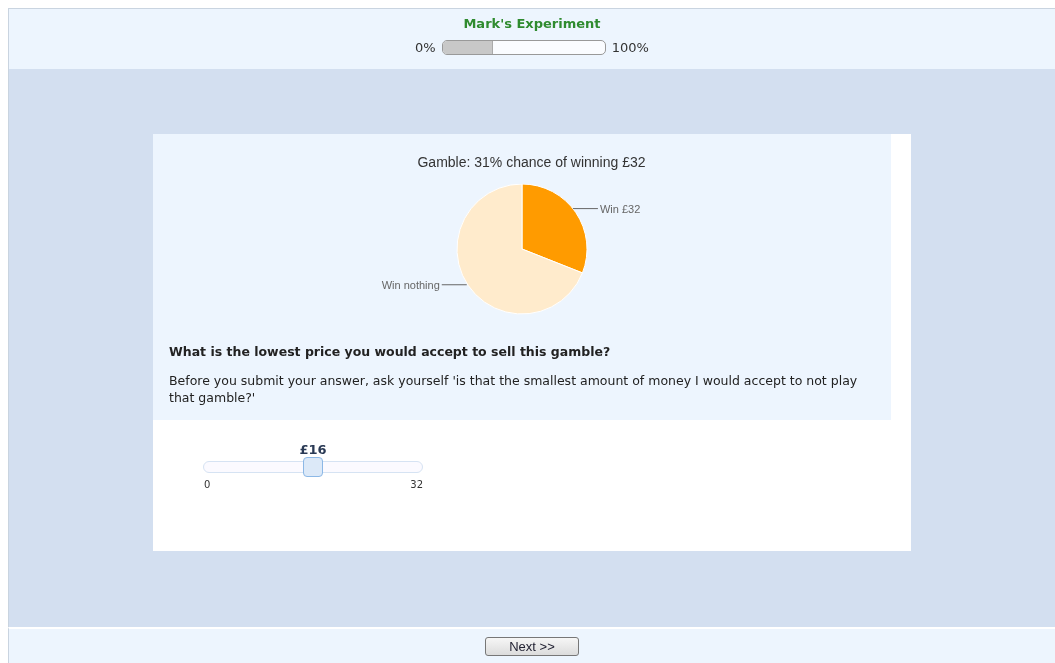  Describe the element at coordinates (531, 162) in the screenshot. I see `chart-title: Gamble: 31% chance of winning £32` at that location.